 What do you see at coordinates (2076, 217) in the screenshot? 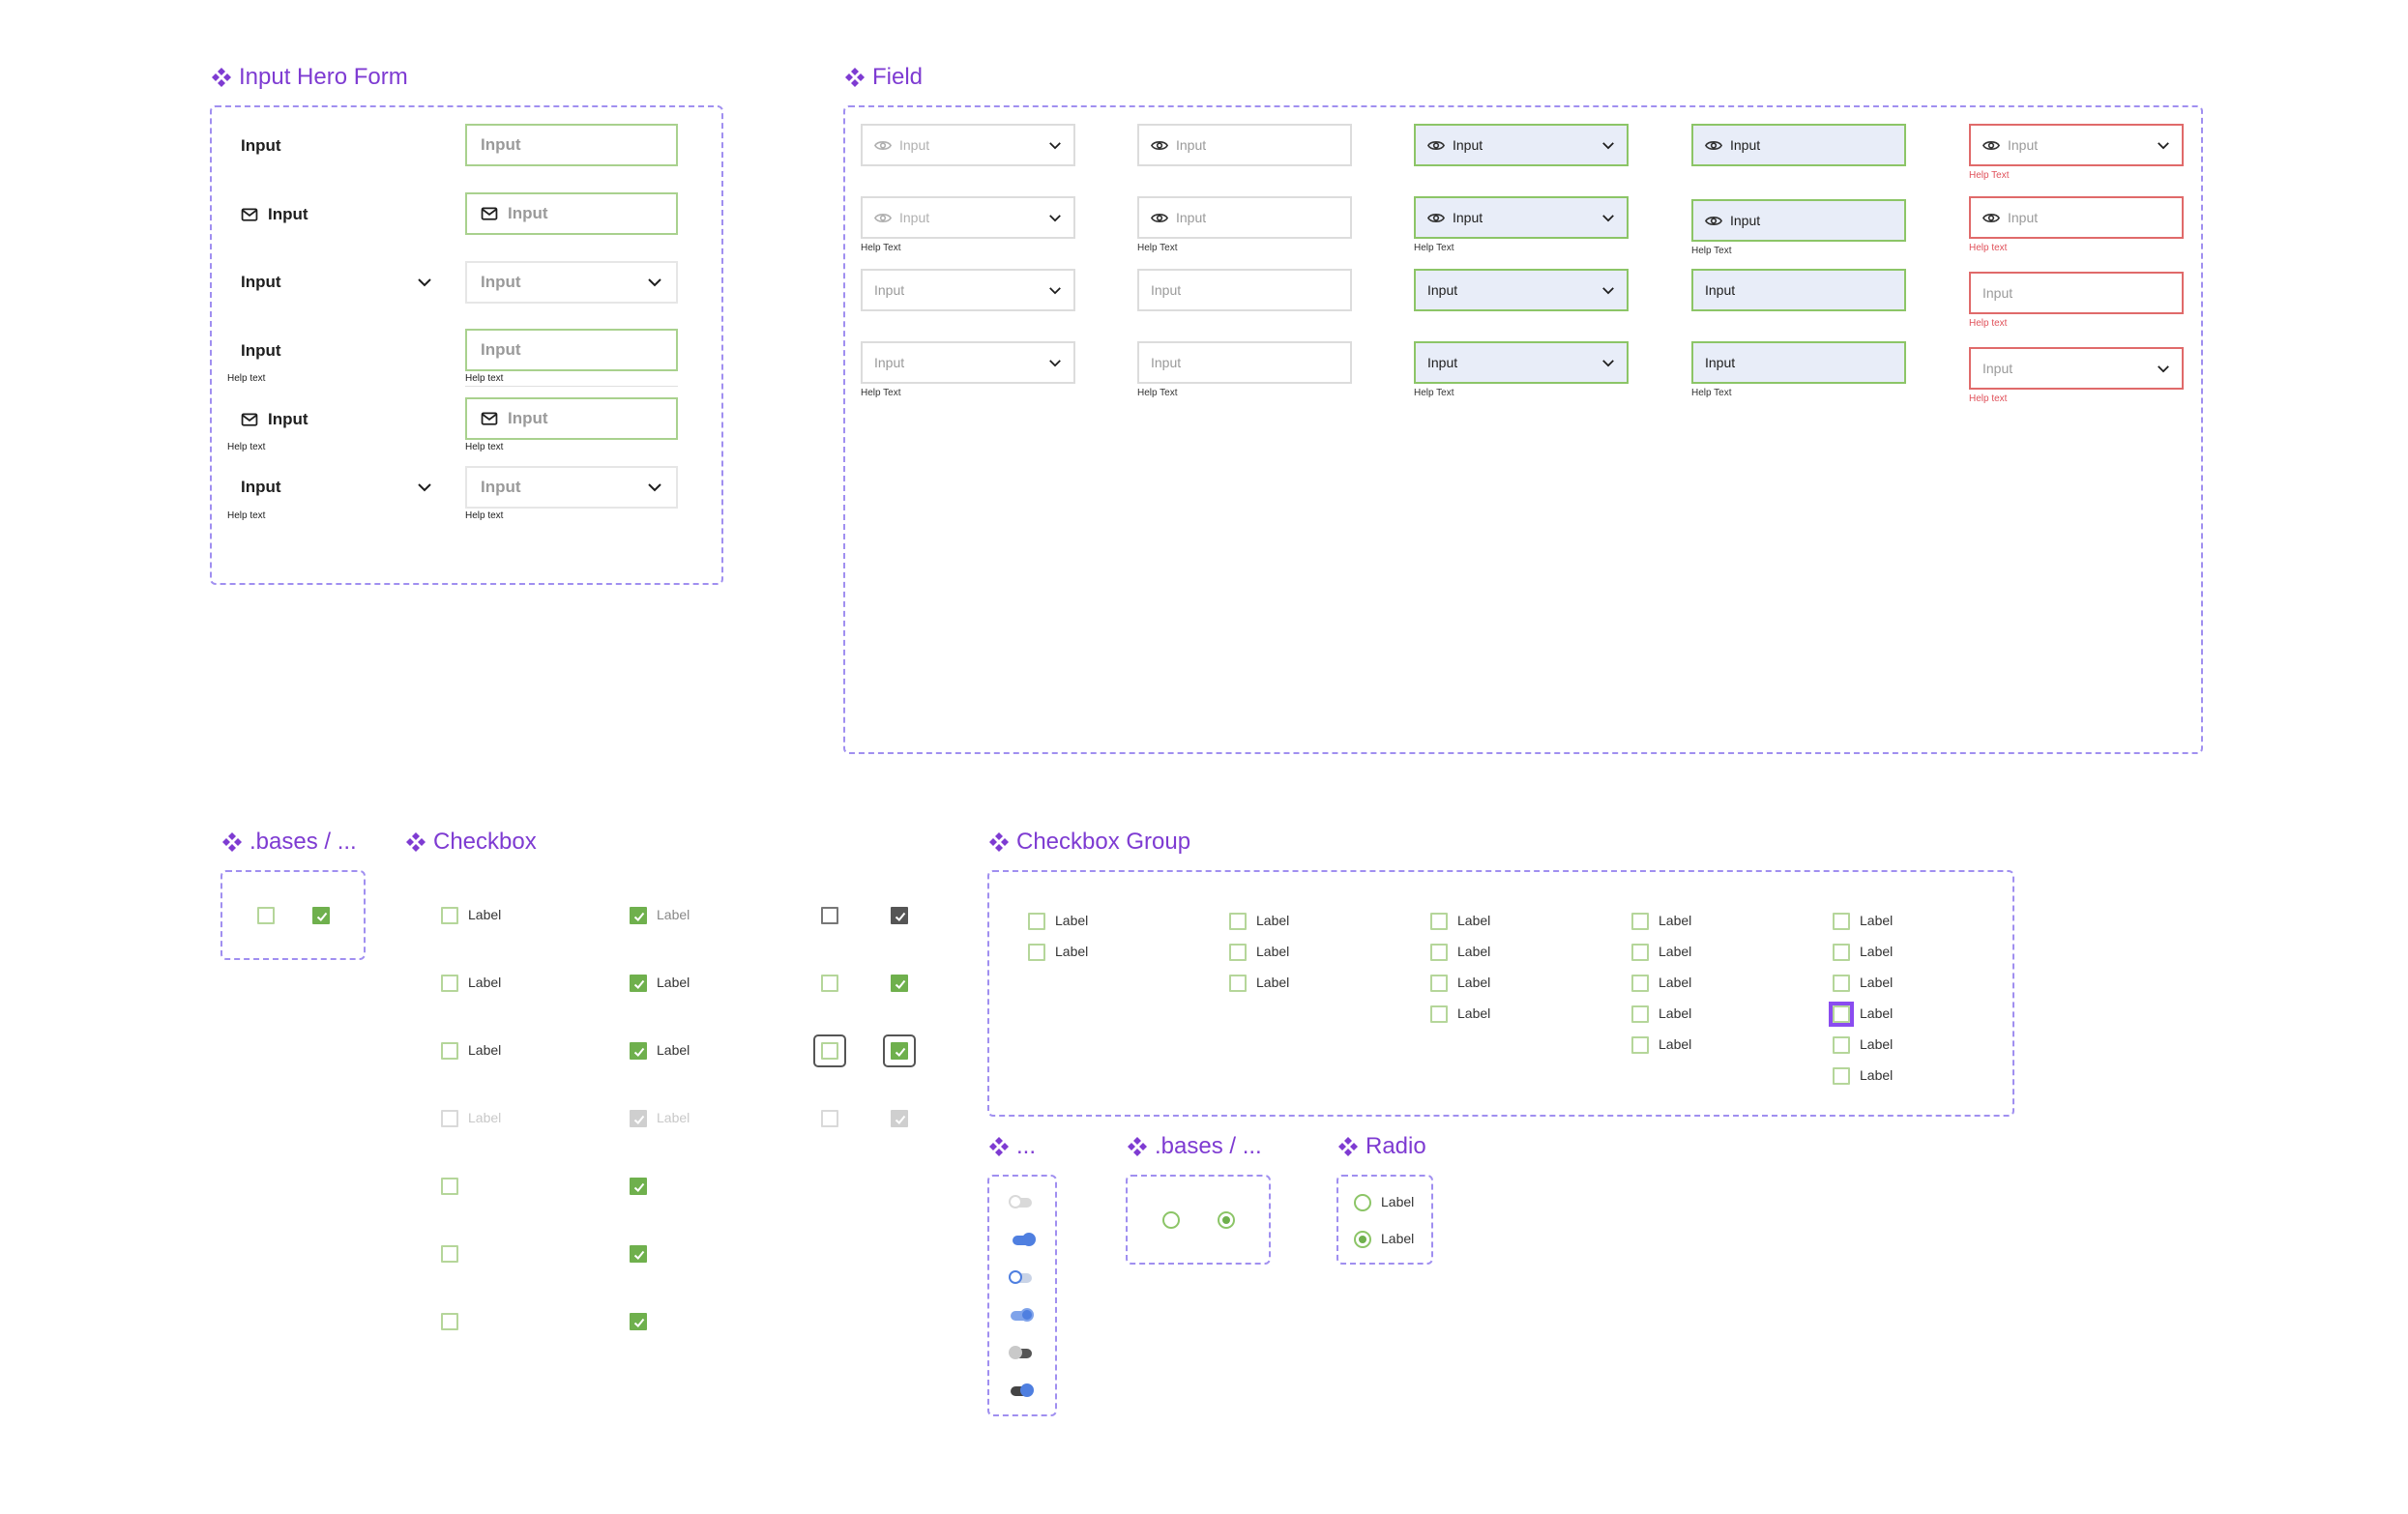
I see `field-input-eye-error: Input` at bounding box center [2076, 217].